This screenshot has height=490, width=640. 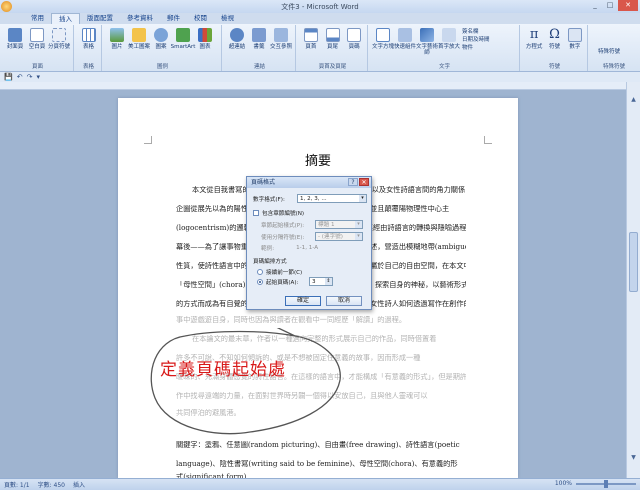 I want to click on group-illustrations: 圖片 美工圖案 圖案 SmartArt 圖表 圖例, so click(x=163, y=48).